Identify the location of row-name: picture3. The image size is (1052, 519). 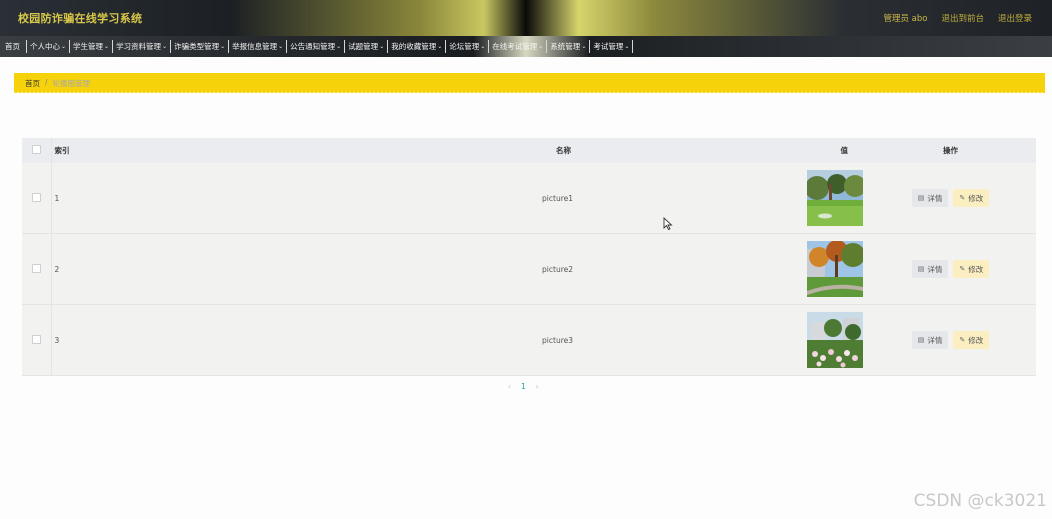
(446, 340).